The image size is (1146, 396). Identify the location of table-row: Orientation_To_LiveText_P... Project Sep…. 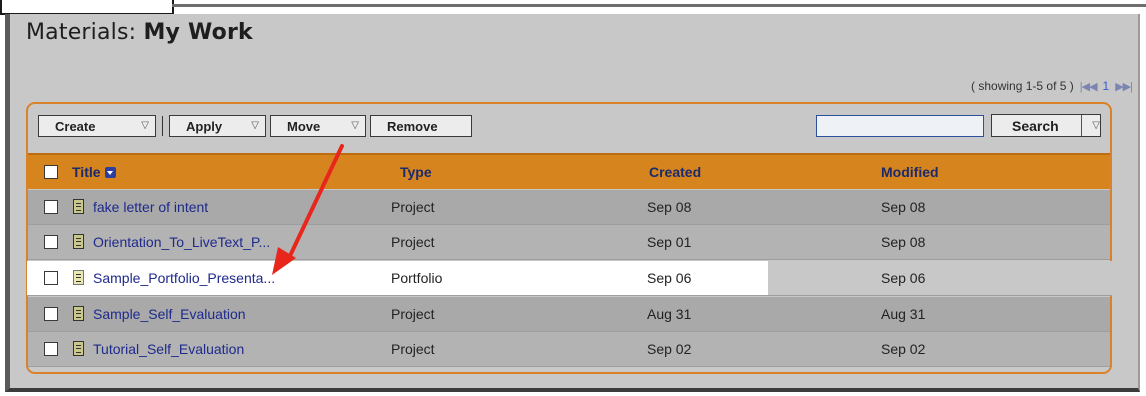
(569, 242).